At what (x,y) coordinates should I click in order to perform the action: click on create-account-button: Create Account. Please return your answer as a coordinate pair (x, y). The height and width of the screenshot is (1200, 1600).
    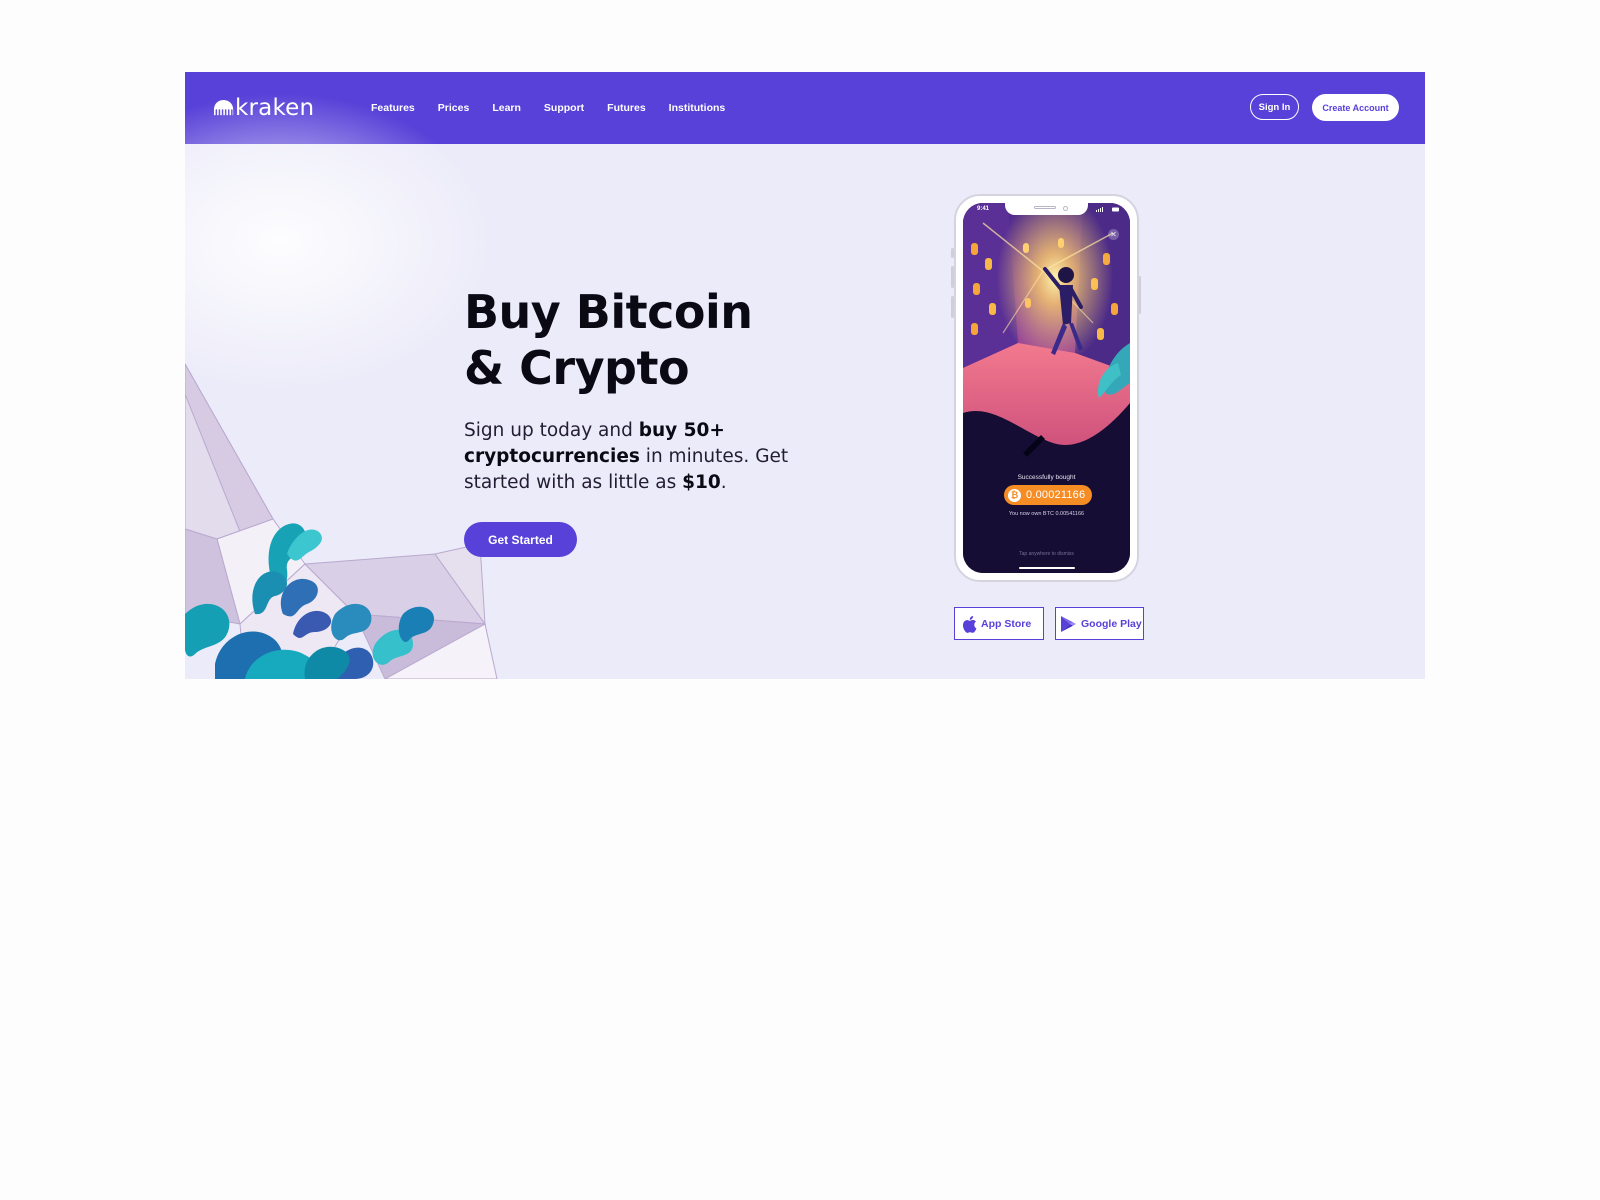
    Looking at the image, I should click on (1355, 107).